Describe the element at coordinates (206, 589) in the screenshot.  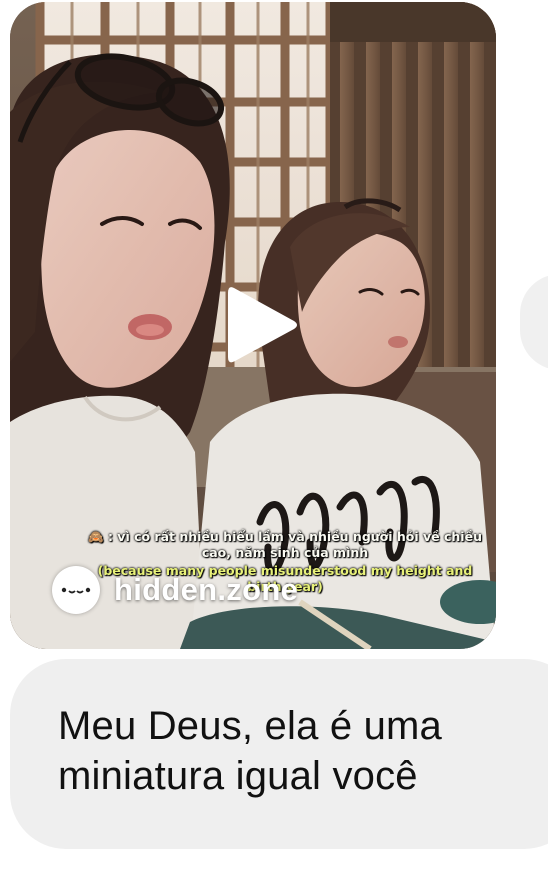
I see `watermark-text: hidden.zone` at that location.